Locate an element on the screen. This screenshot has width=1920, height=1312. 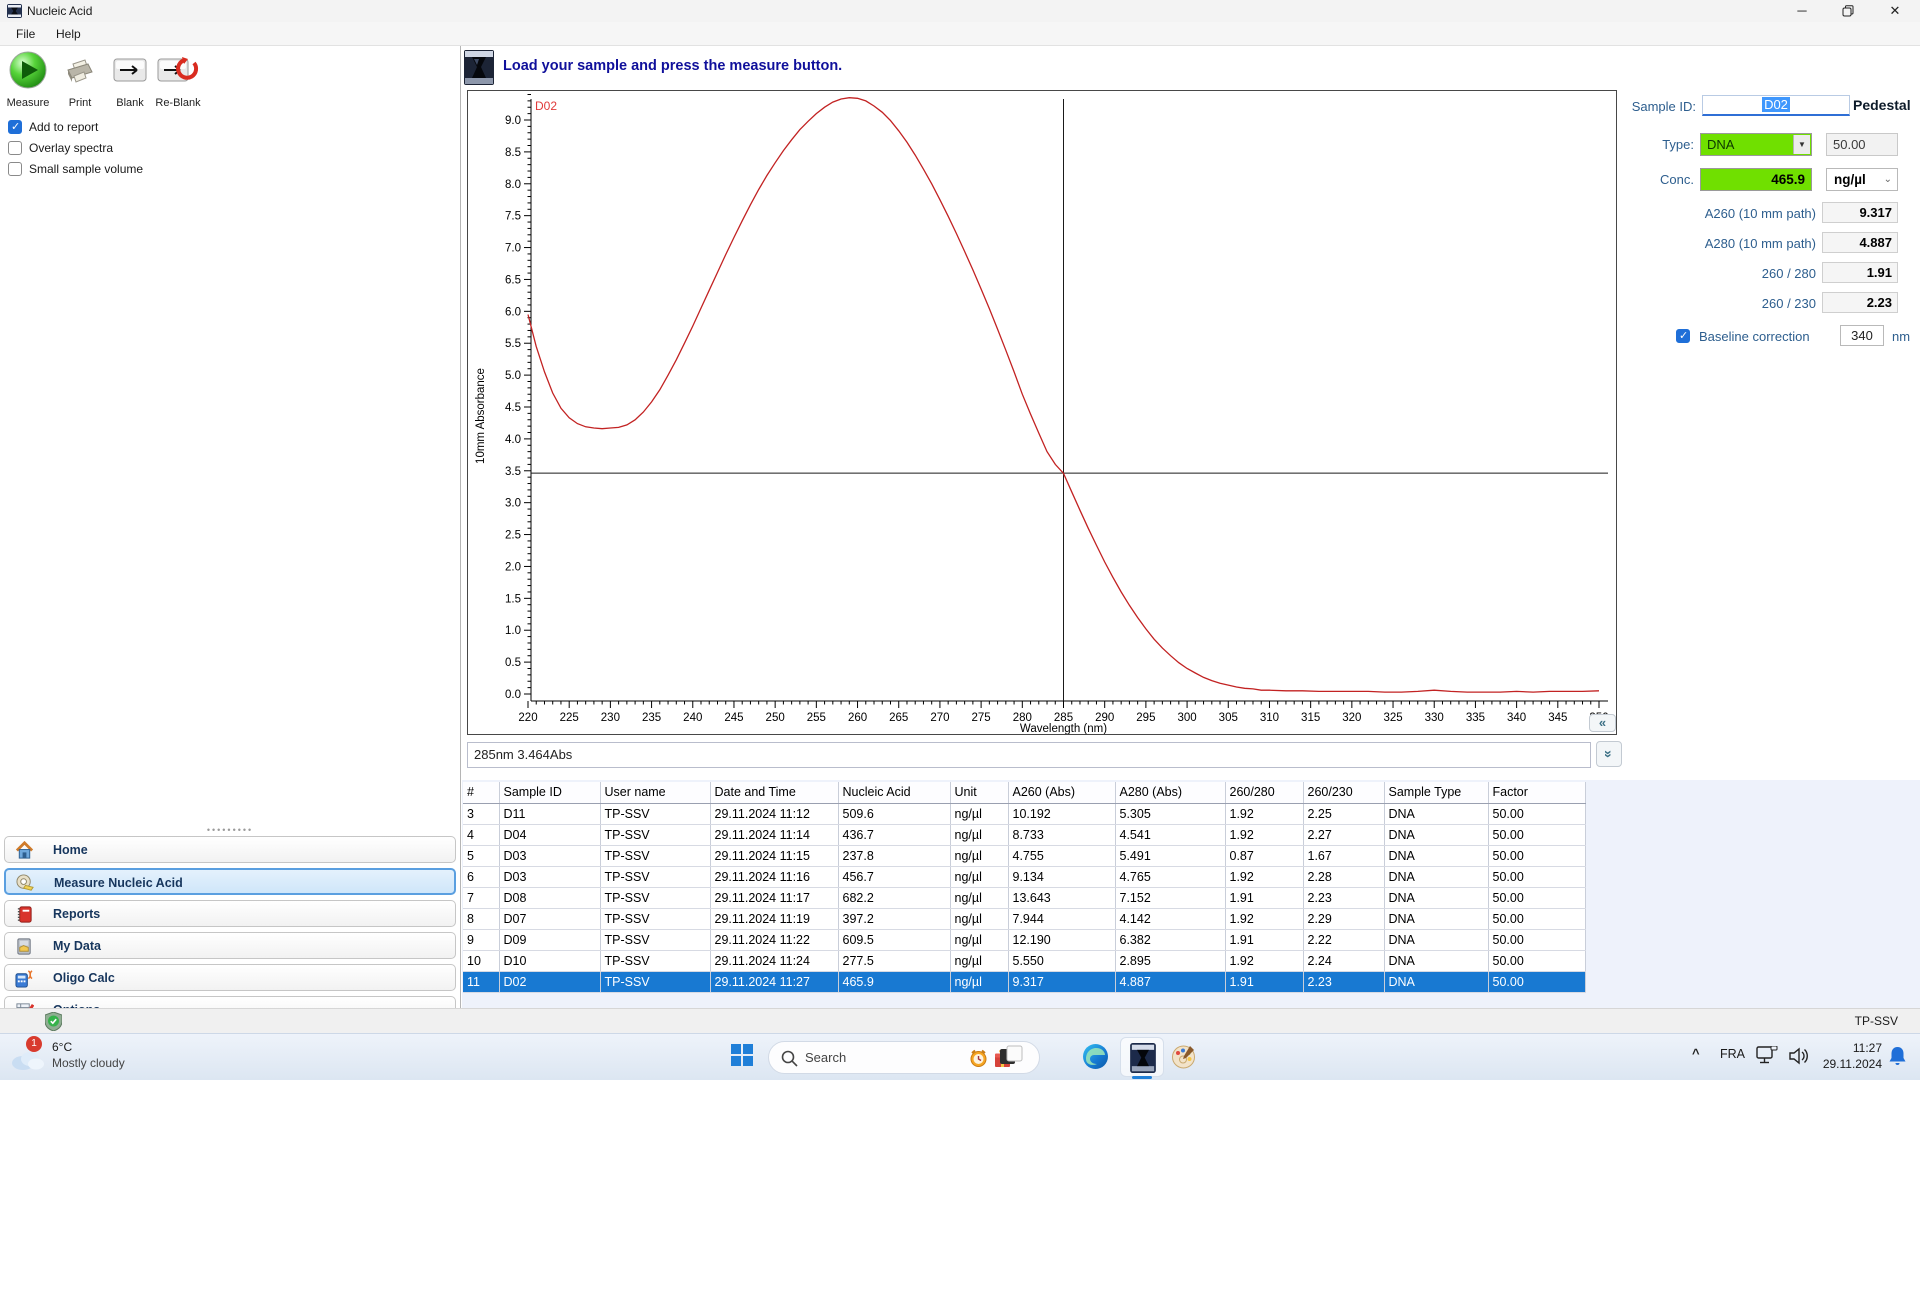
svg-text: 2.0 is located at coordinates (513, 567).